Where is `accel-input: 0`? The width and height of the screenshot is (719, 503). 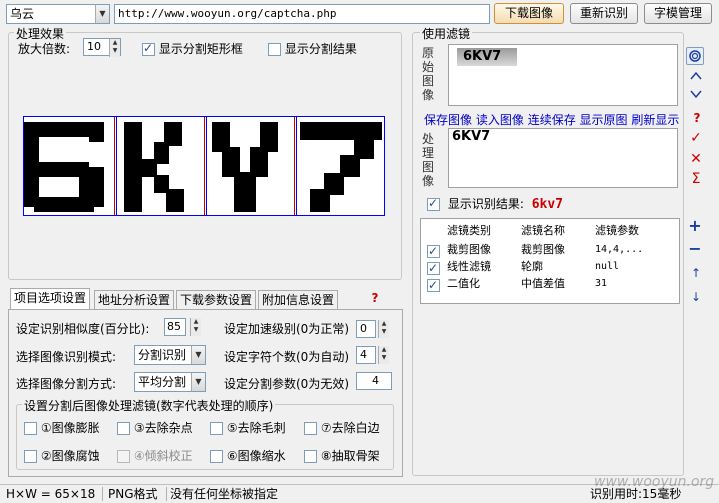 accel-input: 0 is located at coordinates (366, 329).